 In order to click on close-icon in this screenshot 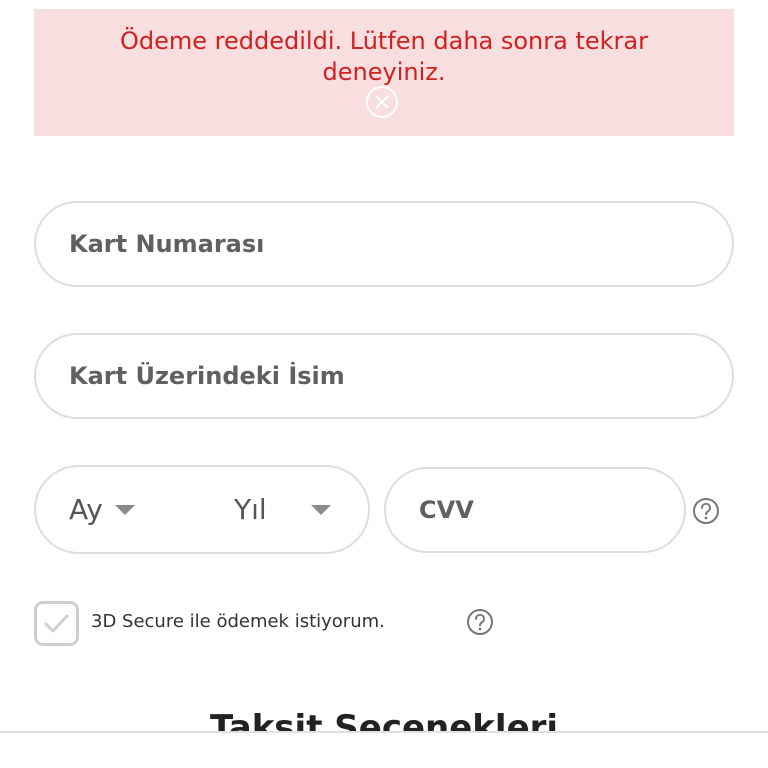, I will do `click(382, 102)`.